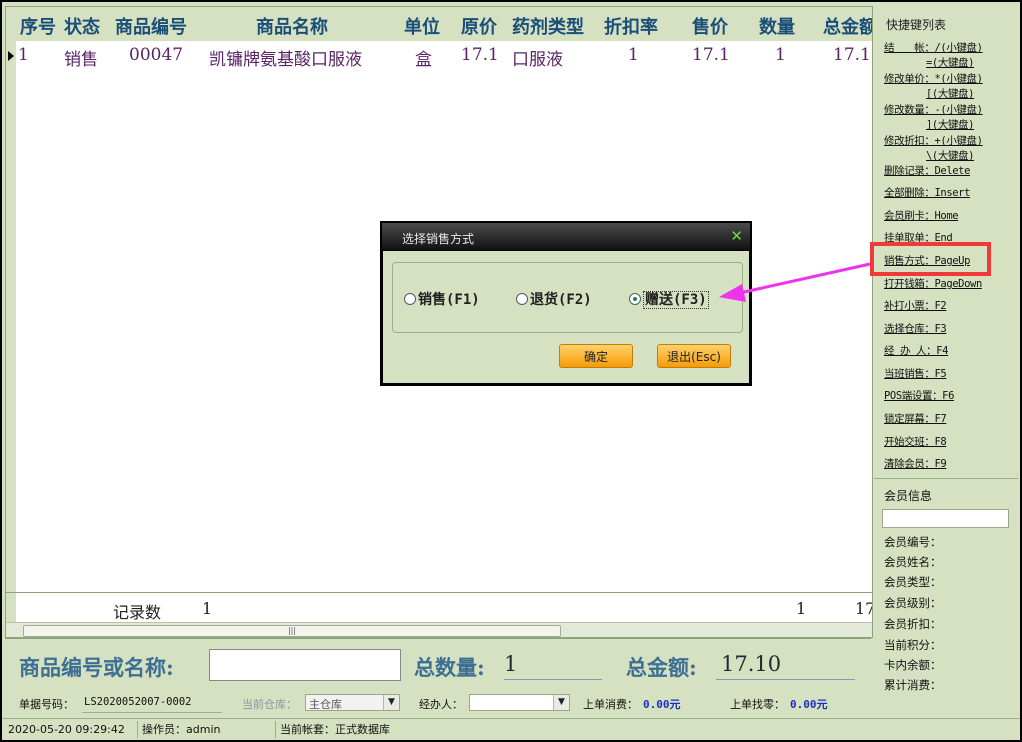 This screenshot has height=742, width=1022. What do you see at coordinates (913, 542) in the screenshot?
I see `member-id-label: 会员编号：` at bounding box center [913, 542].